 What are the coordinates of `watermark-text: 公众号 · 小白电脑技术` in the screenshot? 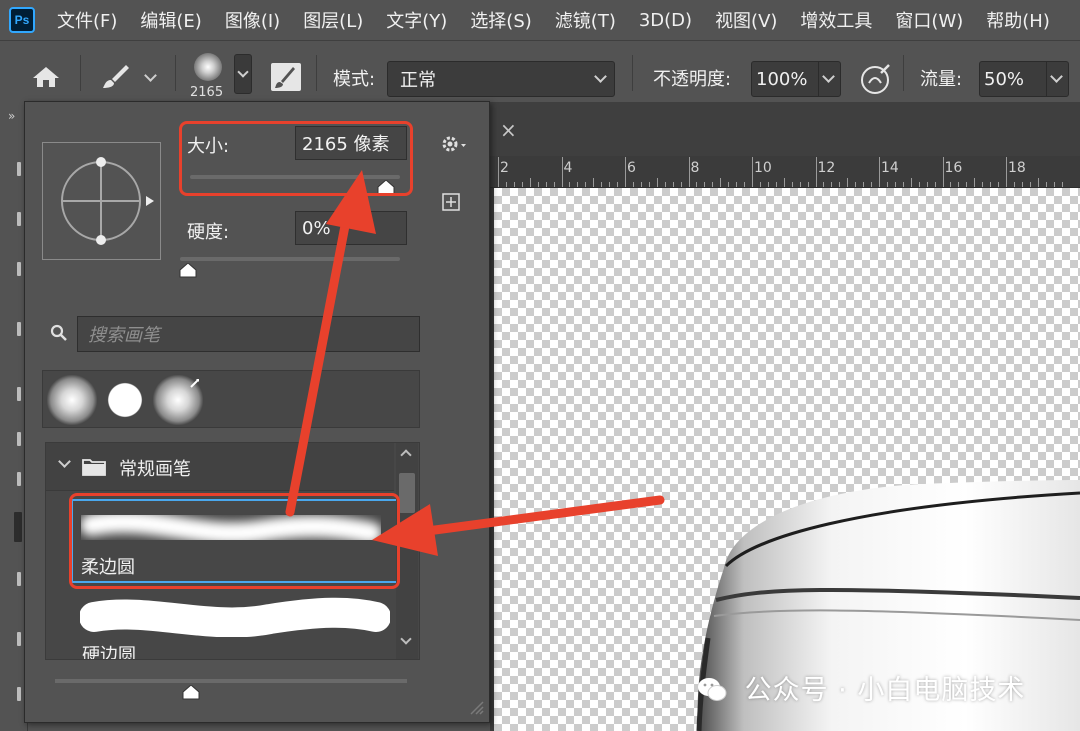 It's located at (885, 690).